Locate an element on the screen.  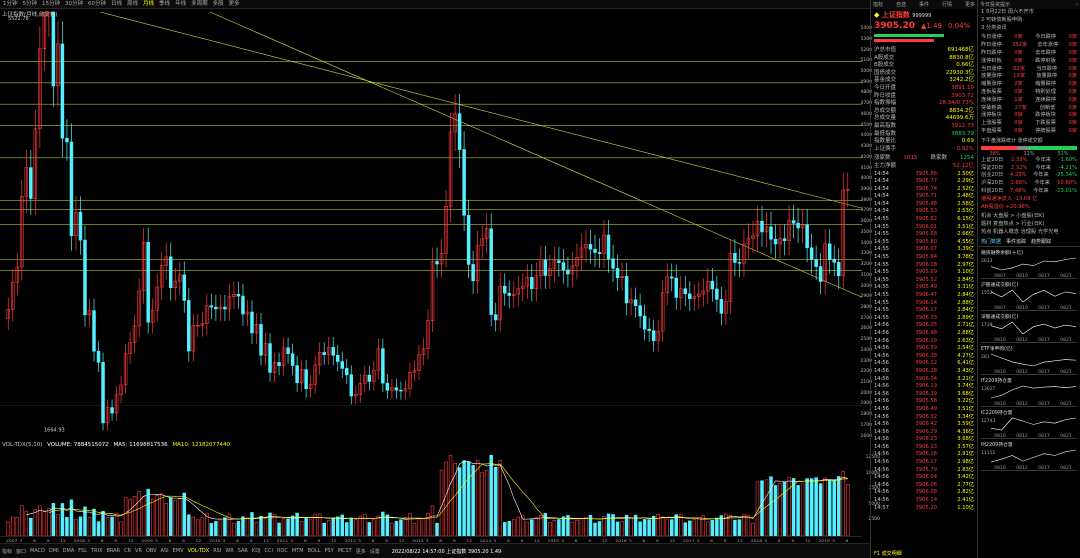
indicator-tab: OBV is located at coordinates (151, 551).